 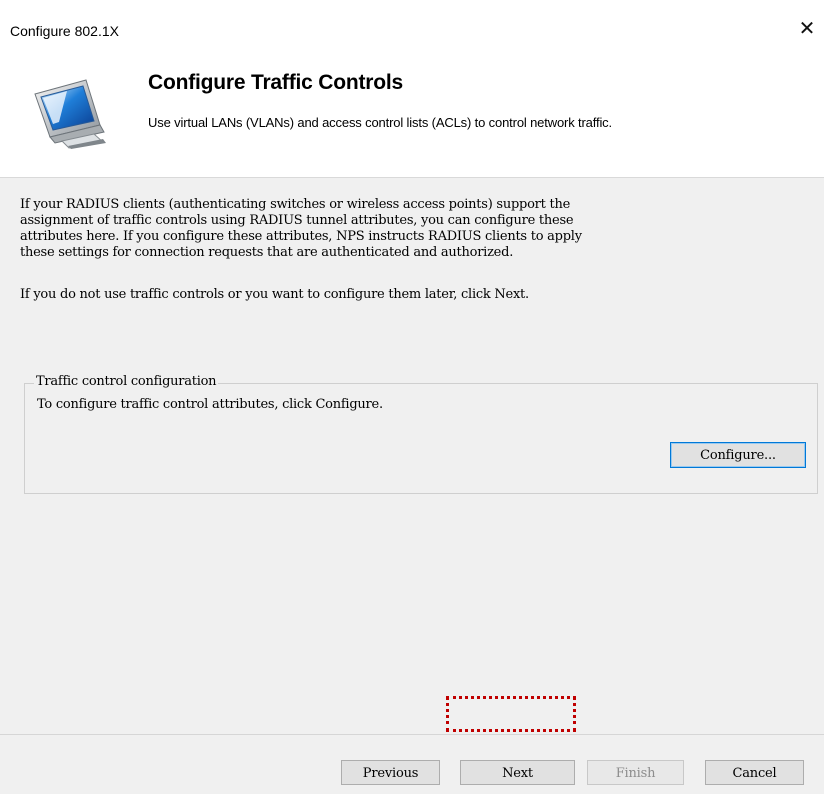 What do you see at coordinates (126, 382) in the screenshot?
I see `groupbox-label: Traffic control configuration` at bounding box center [126, 382].